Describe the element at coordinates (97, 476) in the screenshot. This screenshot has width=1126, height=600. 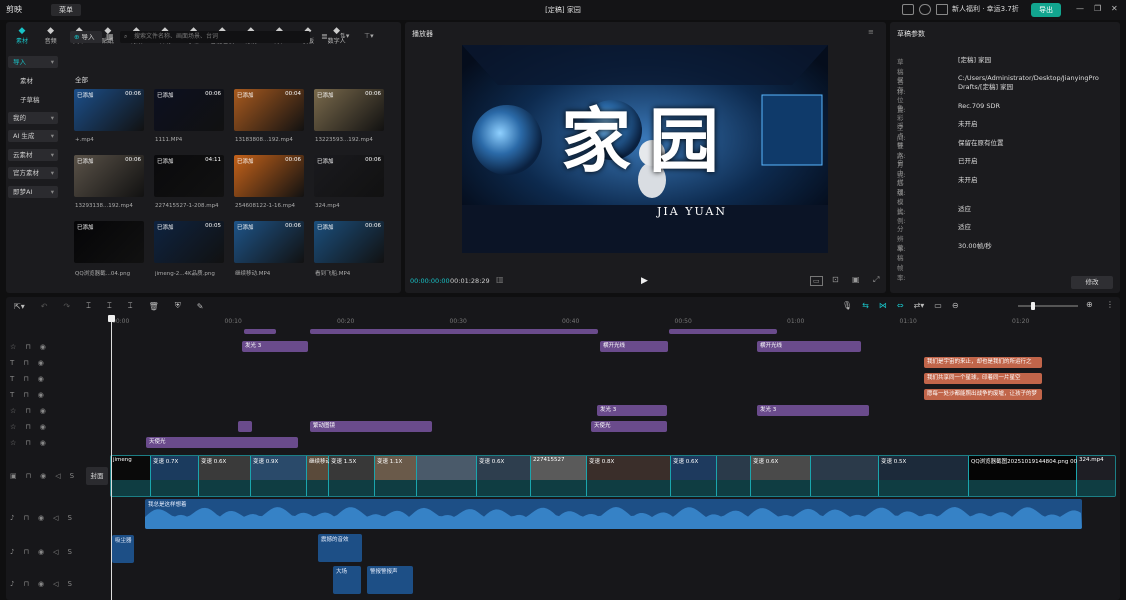
I see `cover-button: 封面` at that location.